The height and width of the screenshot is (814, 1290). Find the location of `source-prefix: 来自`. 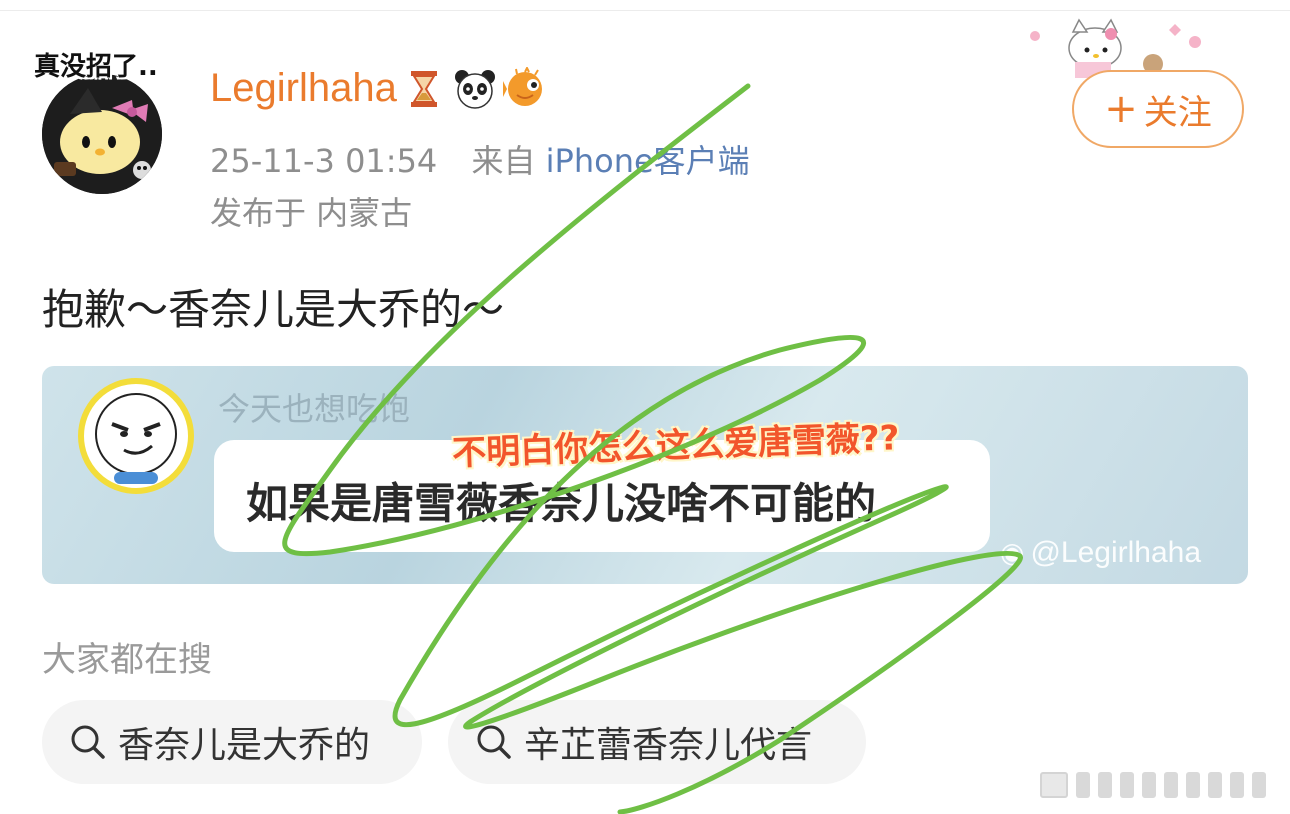

source-prefix: 来自 is located at coordinates (503, 161).